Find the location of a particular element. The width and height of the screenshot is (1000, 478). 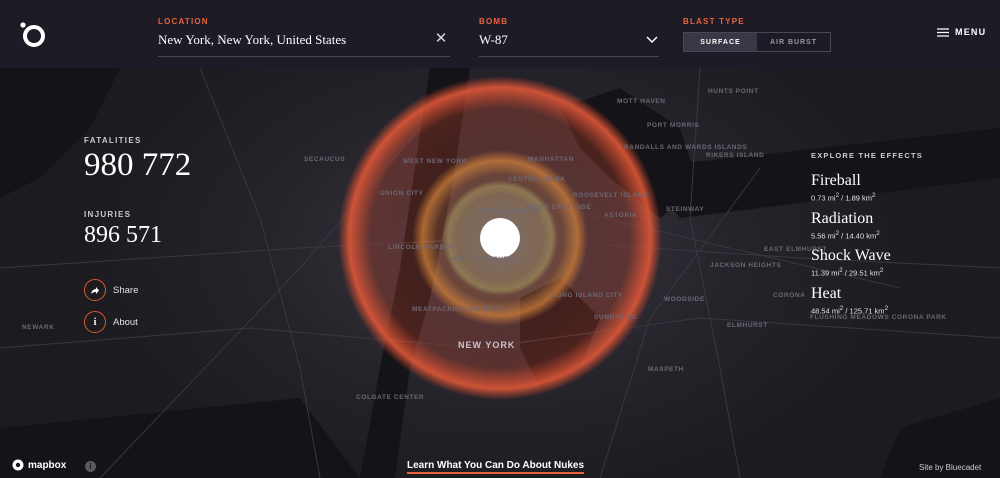

bomb-select: W-87 is located at coordinates (569, 44).